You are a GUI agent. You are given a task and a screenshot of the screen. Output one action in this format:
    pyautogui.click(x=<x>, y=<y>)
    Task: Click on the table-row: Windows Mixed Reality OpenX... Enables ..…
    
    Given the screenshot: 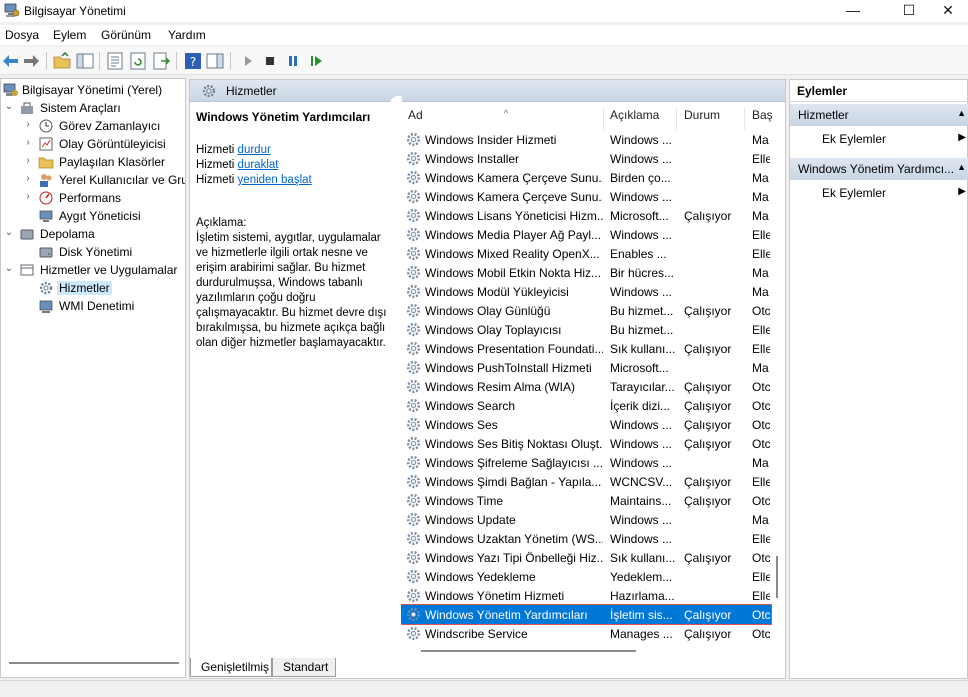 What is the action you would take?
    pyautogui.click(x=586, y=253)
    